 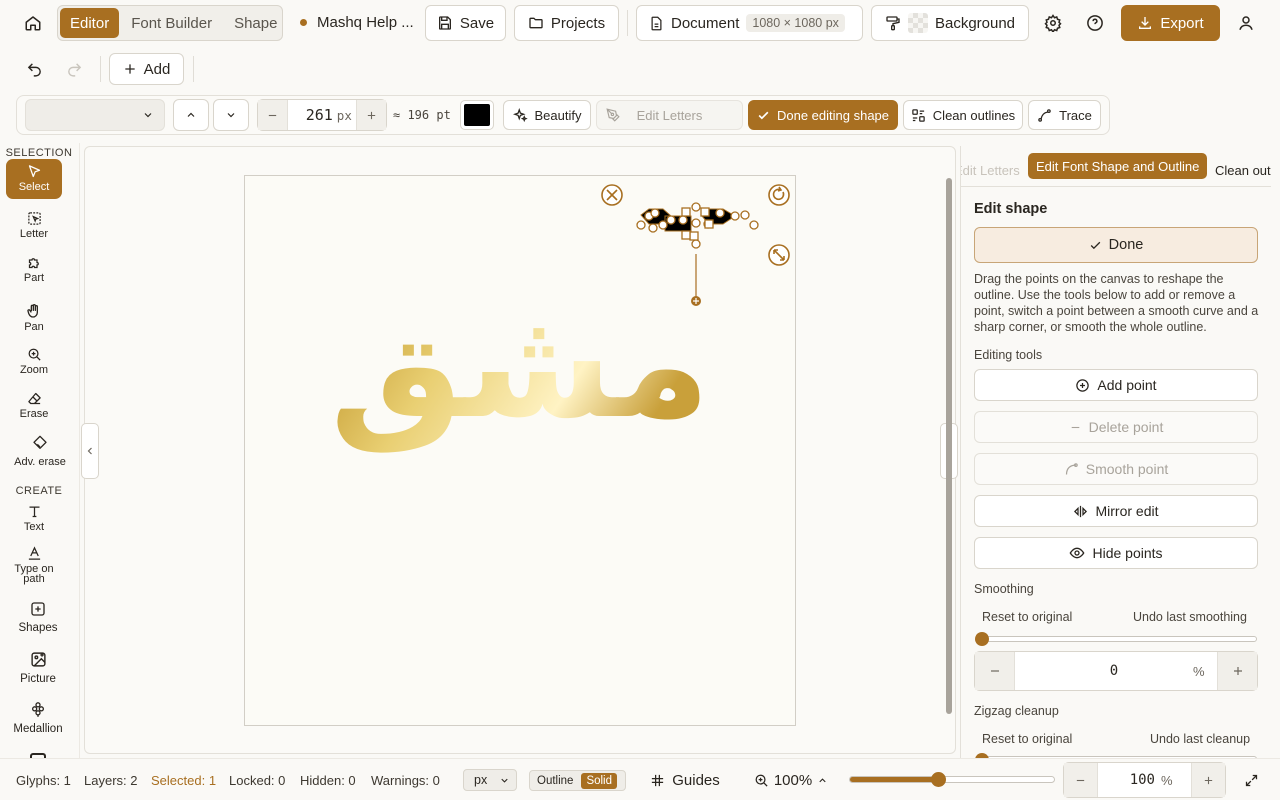 What do you see at coordinates (763, 115) in the screenshot?
I see `check-icon` at bounding box center [763, 115].